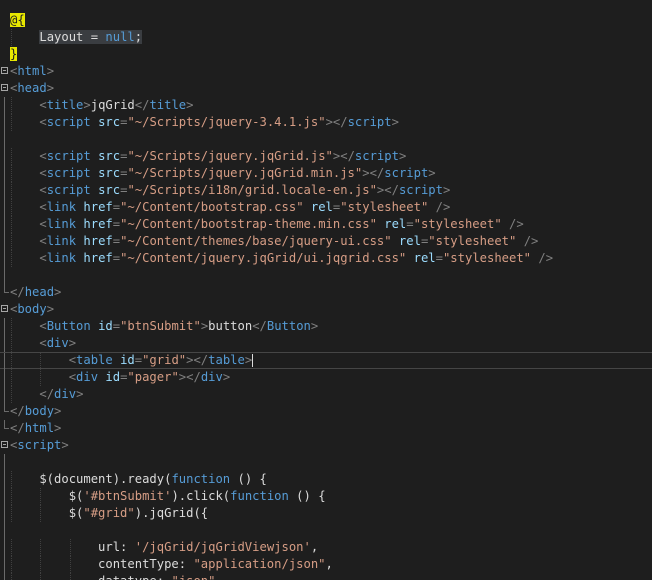 The width and height of the screenshot is (652, 580). Describe the element at coordinates (101, 105) in the screenshot. I see `code-text: <title>jqGrid</title>` at that location.